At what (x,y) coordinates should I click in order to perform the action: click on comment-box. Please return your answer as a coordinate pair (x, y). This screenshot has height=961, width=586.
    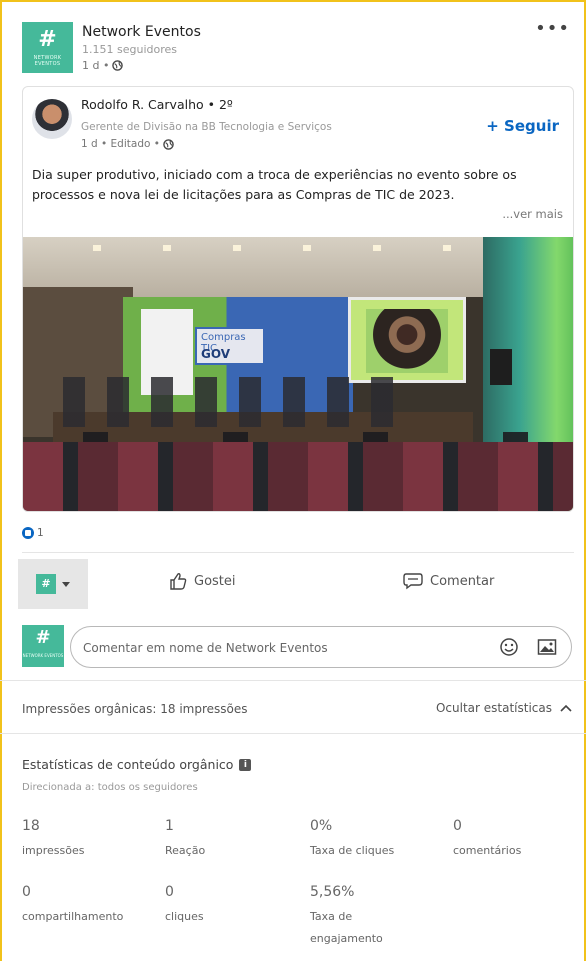
    Looking at the image, I should click on (321, 647).